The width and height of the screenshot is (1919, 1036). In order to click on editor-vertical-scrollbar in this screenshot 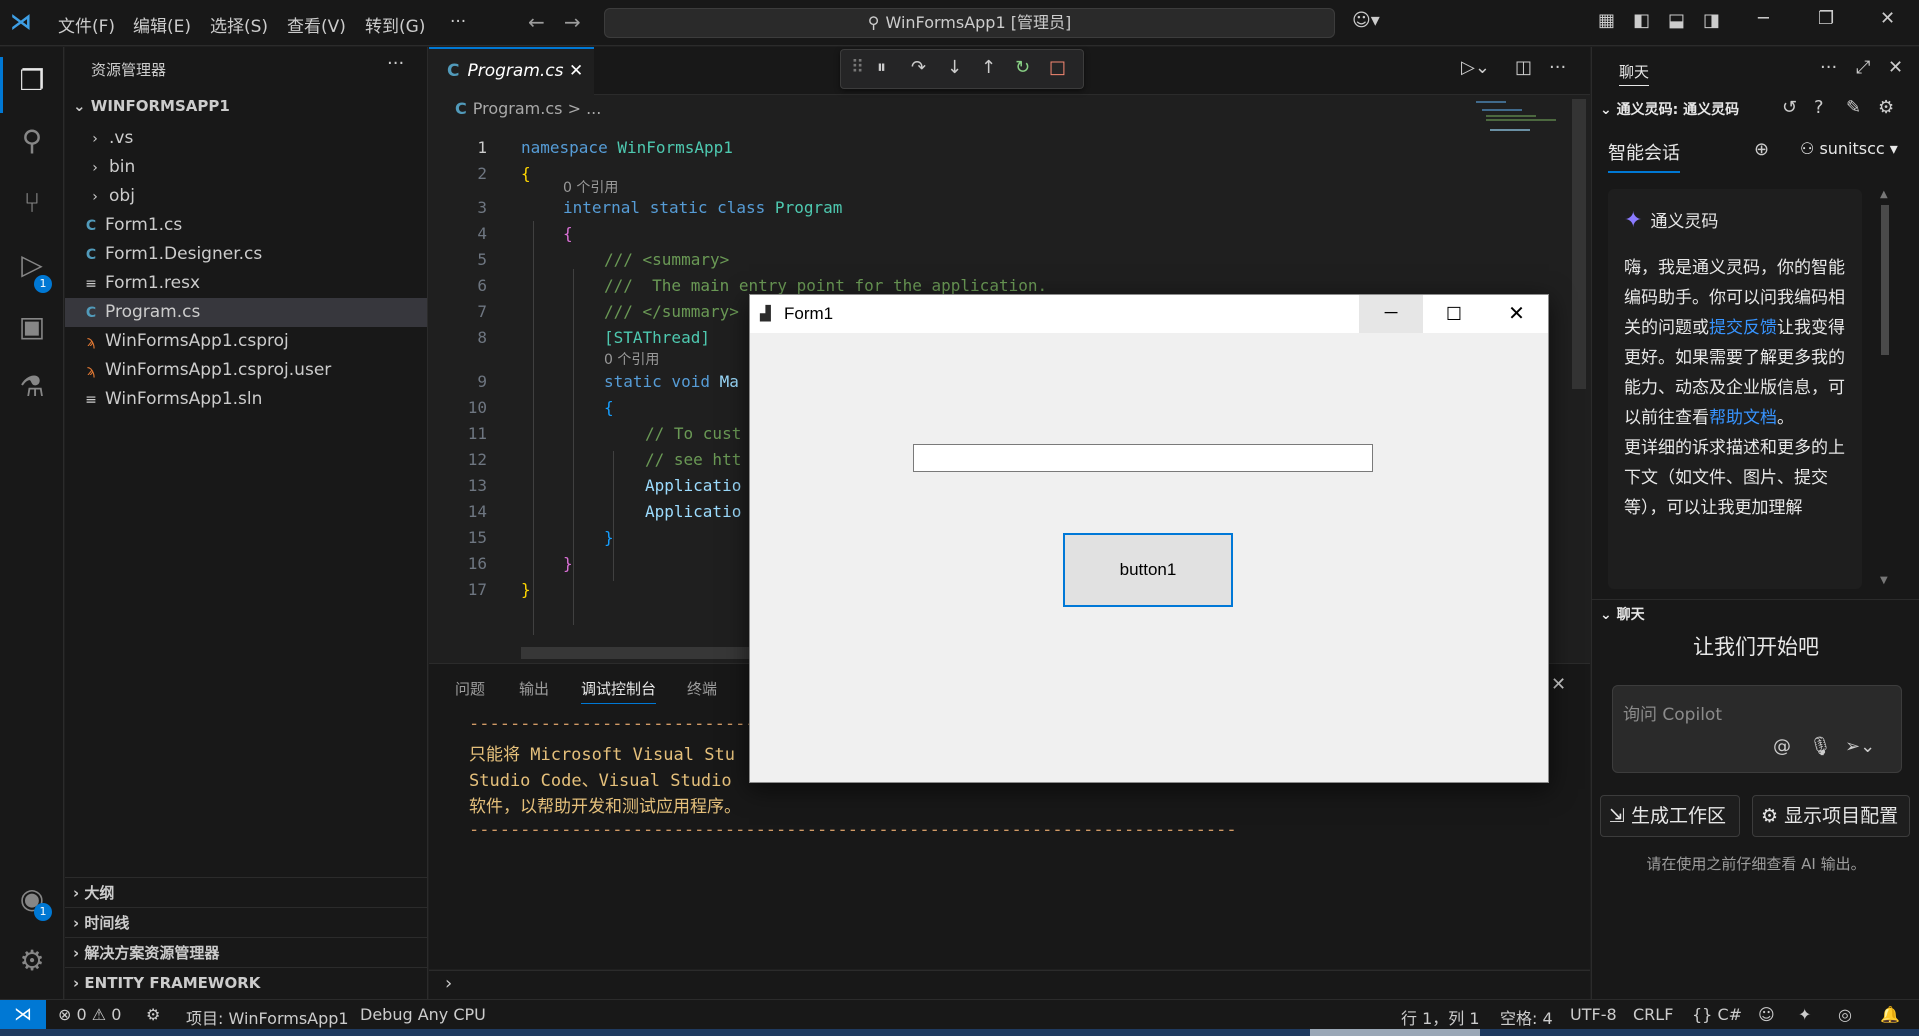, I will do `click(1579, 244)`.